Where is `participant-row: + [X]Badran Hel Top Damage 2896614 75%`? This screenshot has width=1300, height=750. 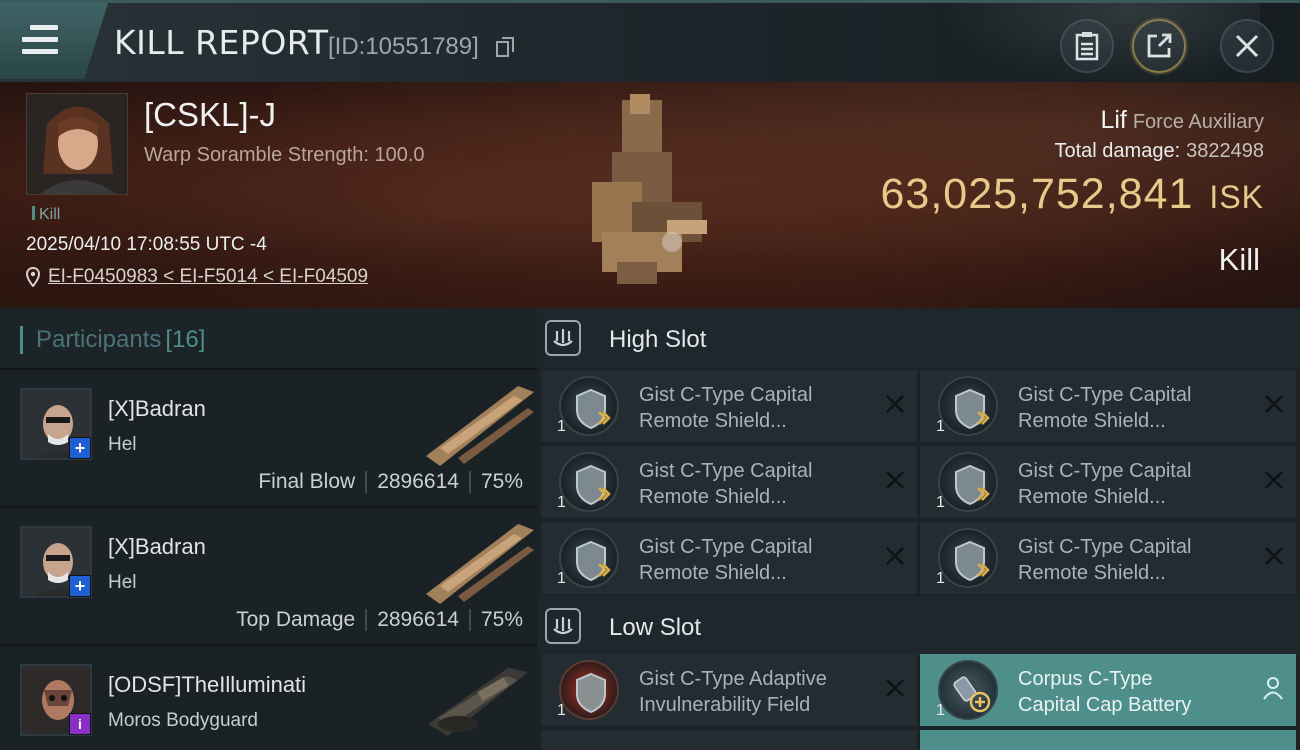 participant-row: + [X]Badran Hel Top Damage 2896614 75% is located at coordinates (268, 574).